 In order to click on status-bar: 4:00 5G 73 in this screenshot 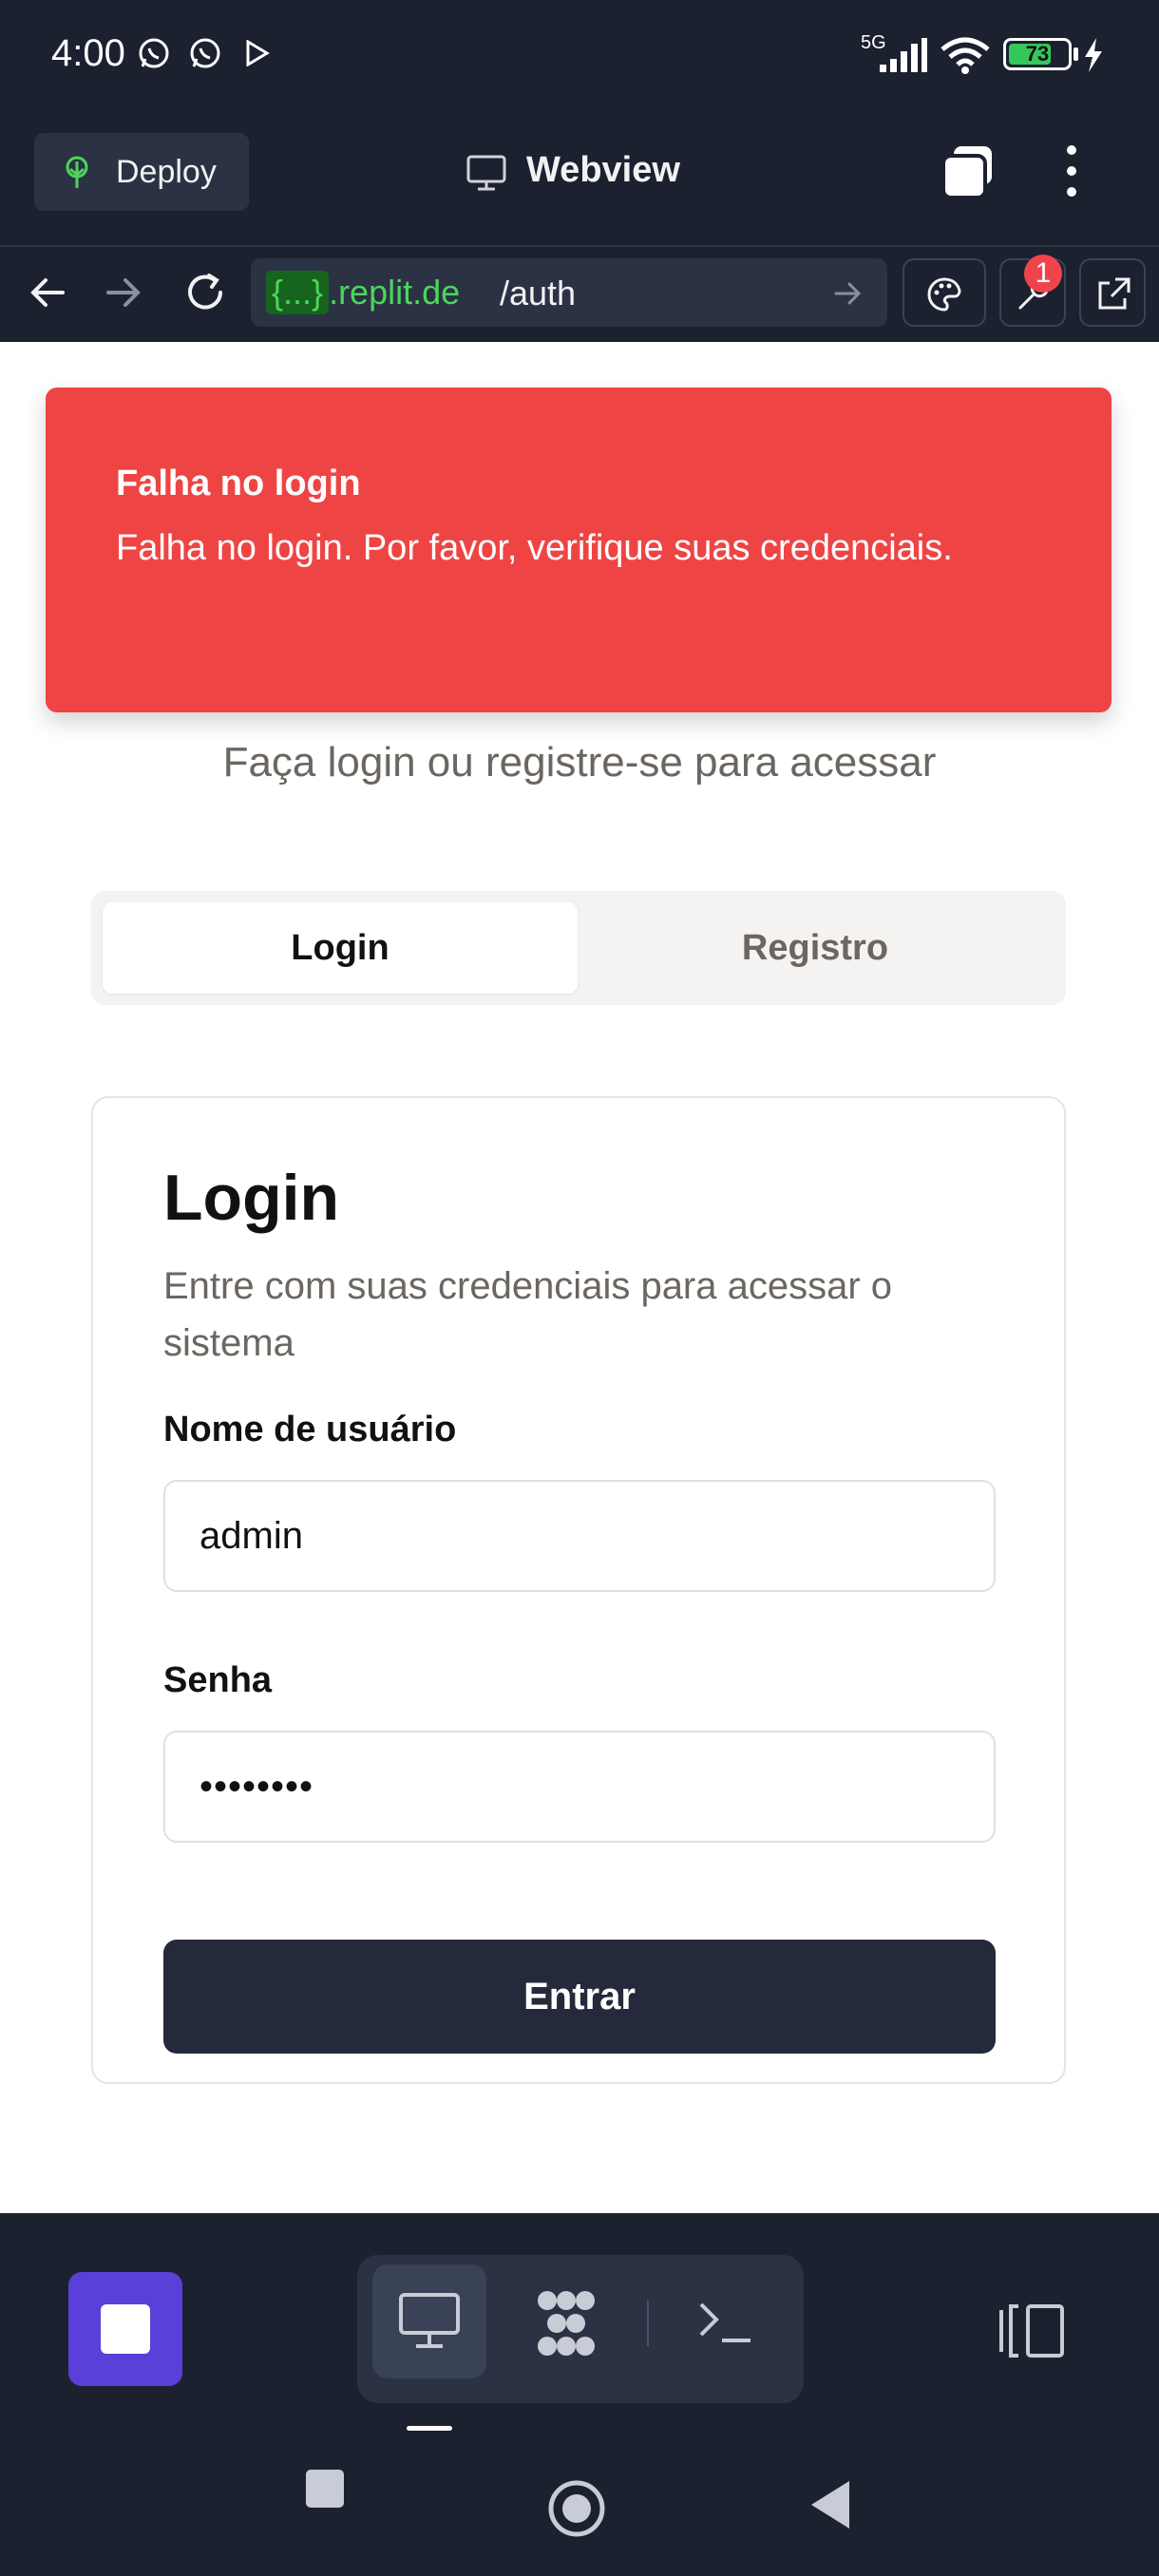, I will do `click(579, 57)`.